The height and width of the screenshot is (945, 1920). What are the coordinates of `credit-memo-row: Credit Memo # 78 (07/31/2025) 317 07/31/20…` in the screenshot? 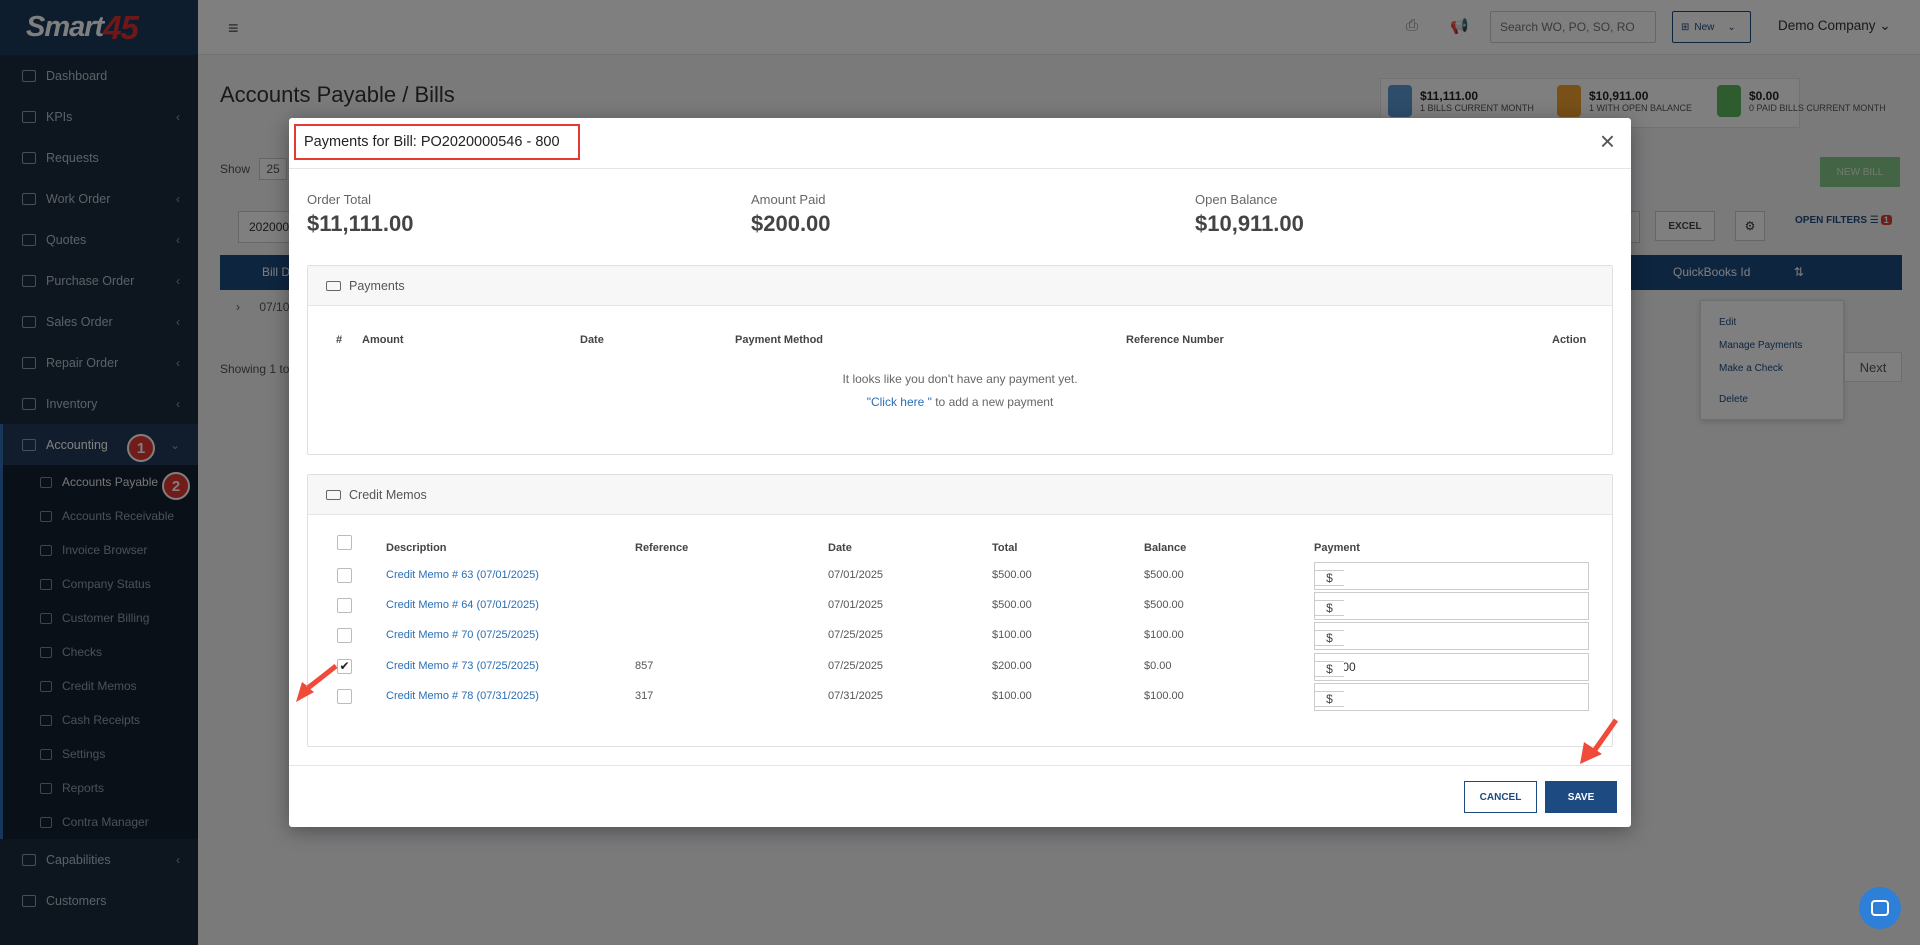 It's located at (960, 697).